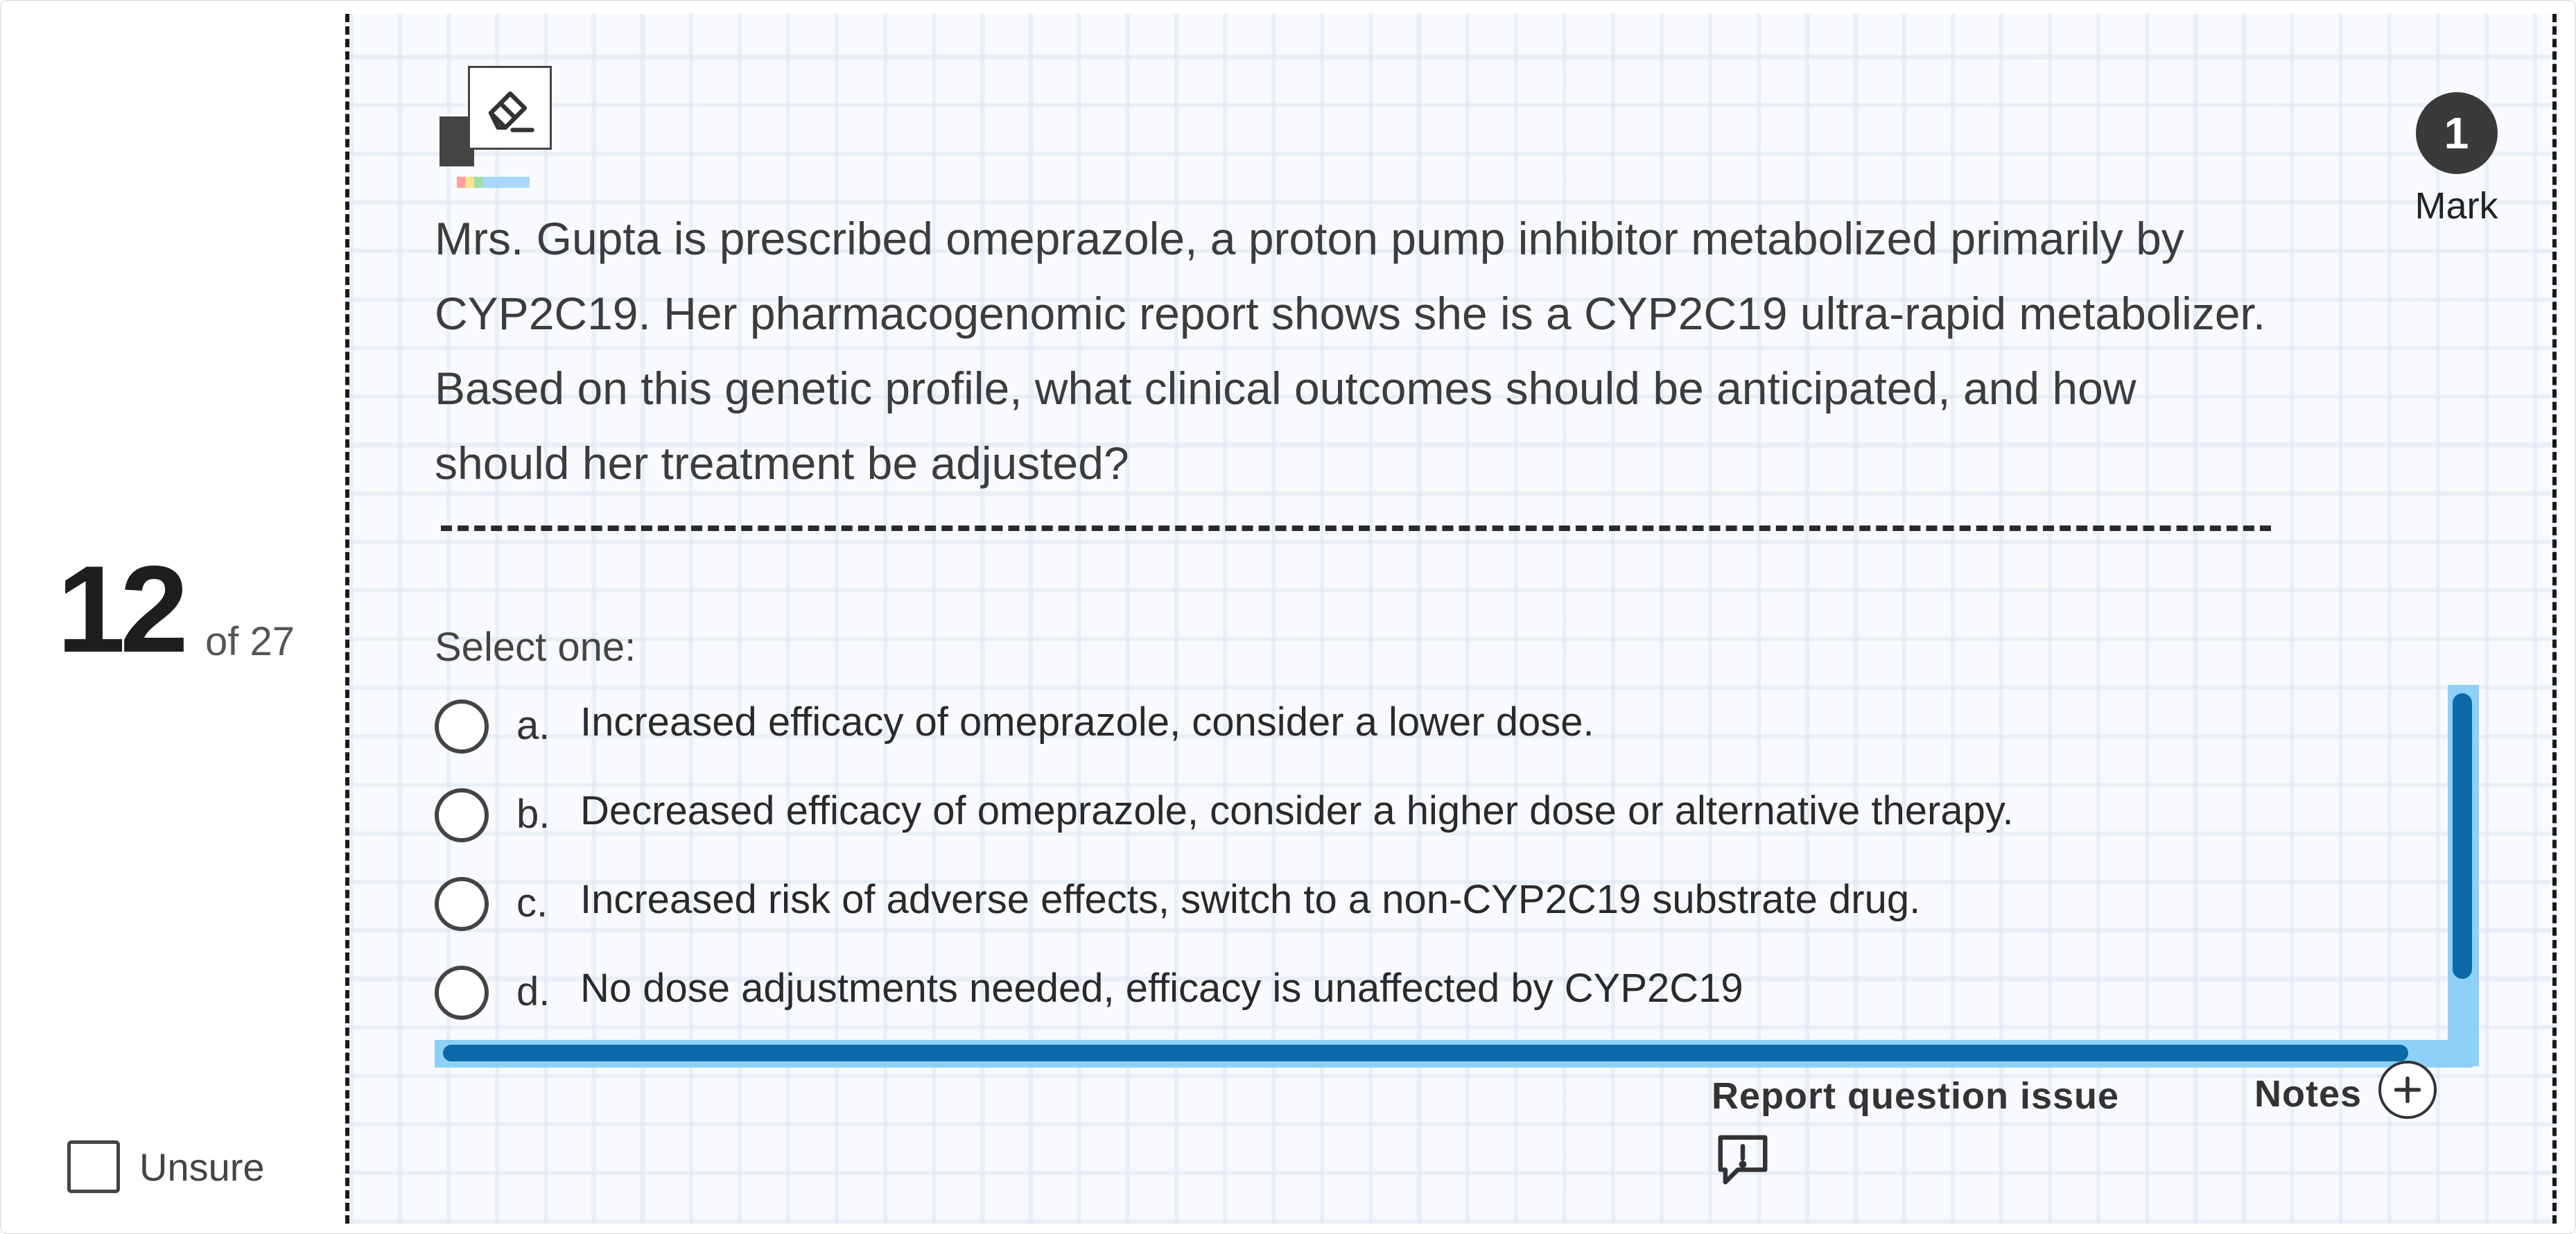  I want to click on select-one-prompt: Select one:, so click(535, 647).